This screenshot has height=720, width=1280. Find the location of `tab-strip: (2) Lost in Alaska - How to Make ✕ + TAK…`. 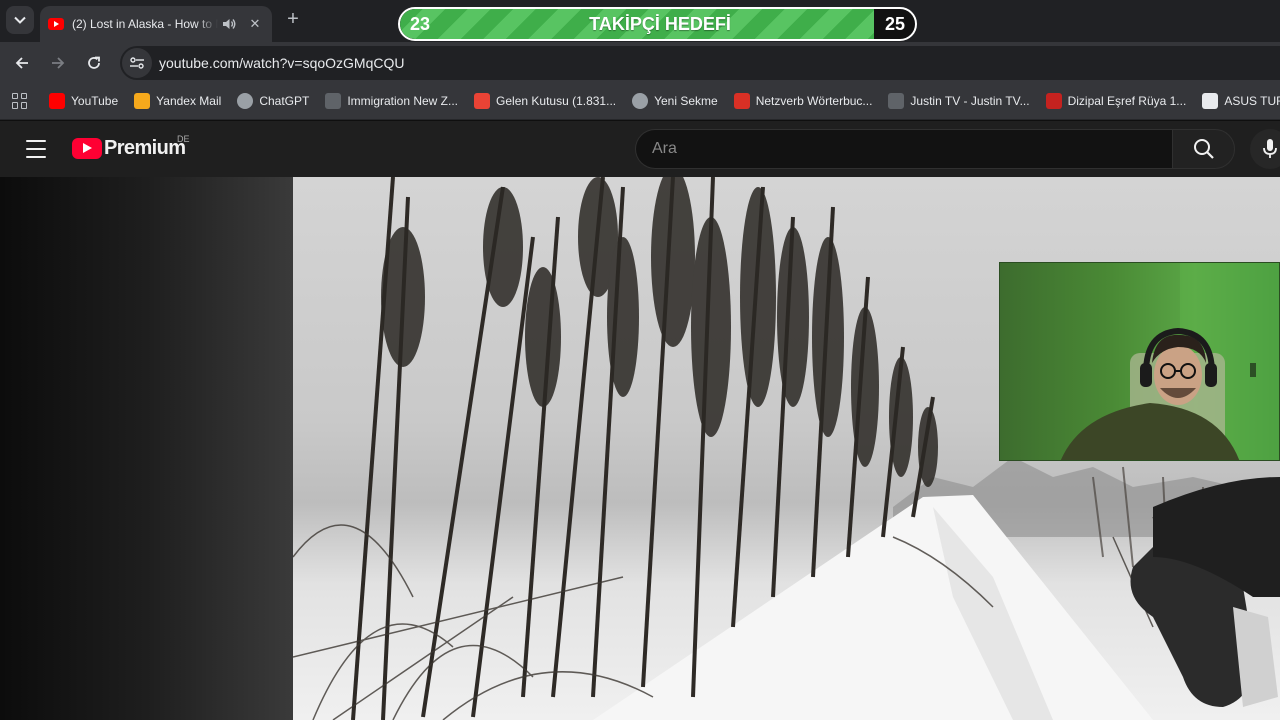

tab-strip: (2) Lost in Alaska - How to Make ✕ + TAK… is located at coordinates (640, 21).